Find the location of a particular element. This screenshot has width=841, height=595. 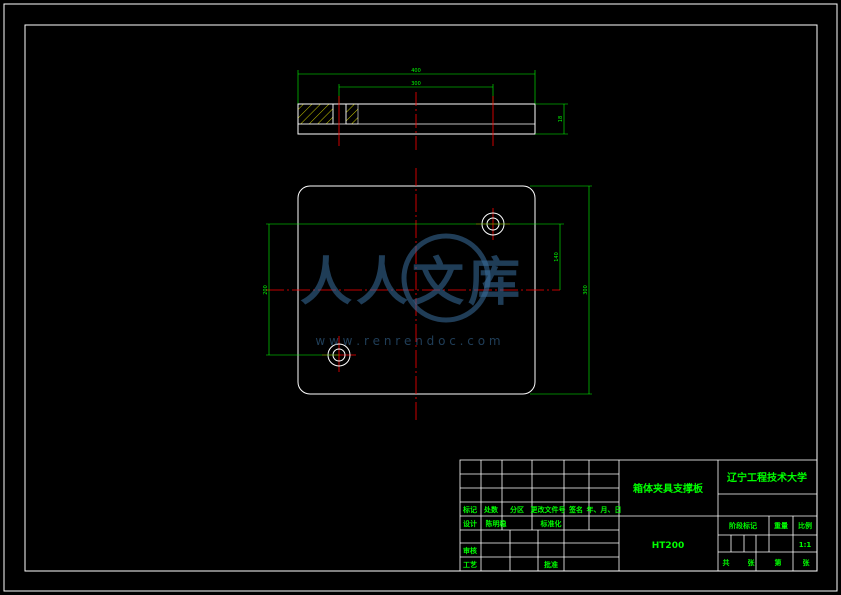

tb-scale-value: 1:1 is located at coordinates (805, 545).